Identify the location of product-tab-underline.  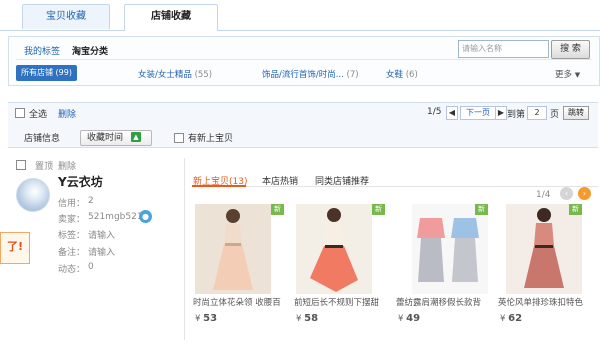
(395, 186).